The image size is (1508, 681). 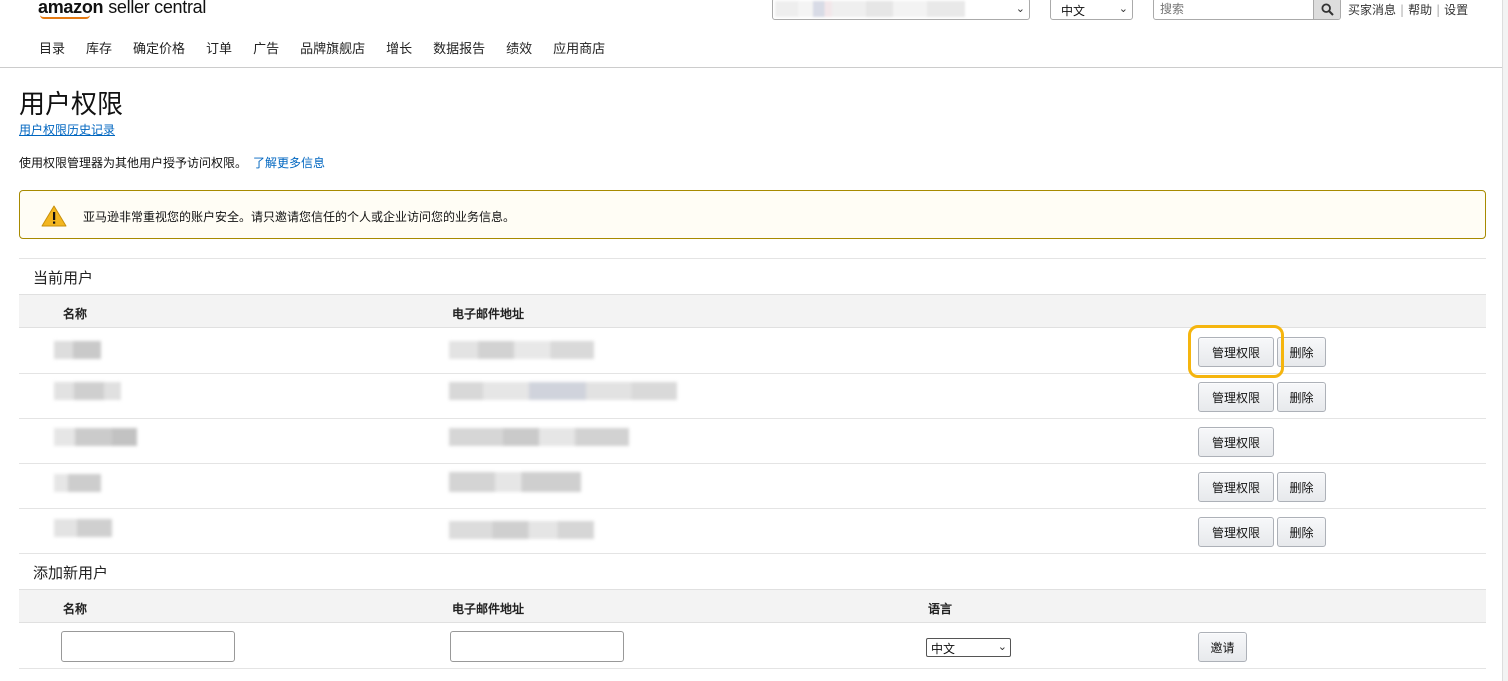 I want to click on search-button, so click(x=1326, y=9).